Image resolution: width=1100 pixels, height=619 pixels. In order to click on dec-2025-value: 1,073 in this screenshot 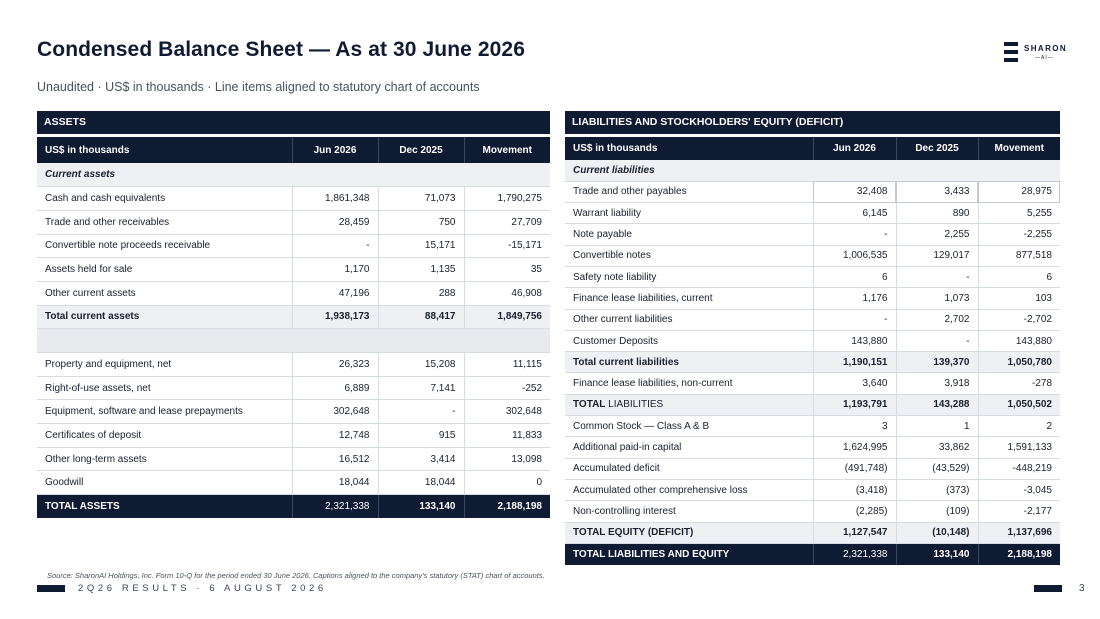, I will do `click(936, 298)`.